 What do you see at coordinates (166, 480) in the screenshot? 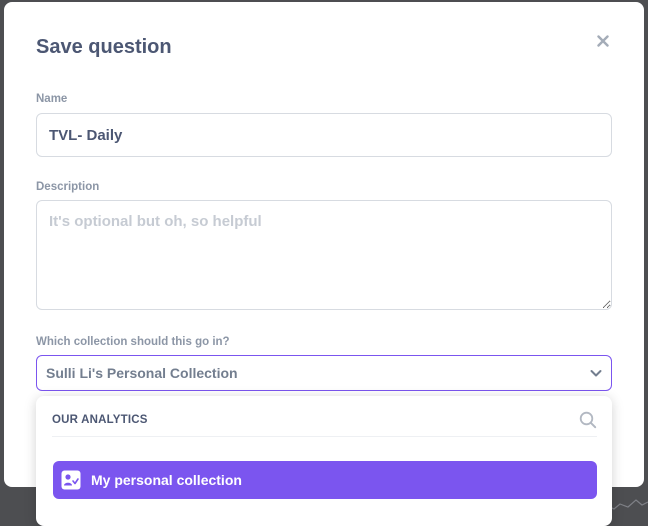
I see `collection-item-label: My personal collection` at bounding box center [166, 480].